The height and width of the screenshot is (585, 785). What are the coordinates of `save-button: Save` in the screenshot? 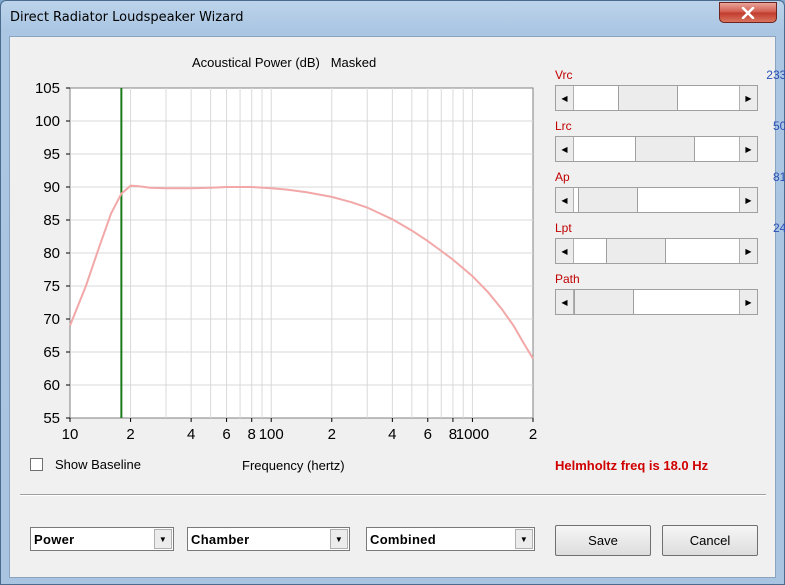 It's located at (603, 540).